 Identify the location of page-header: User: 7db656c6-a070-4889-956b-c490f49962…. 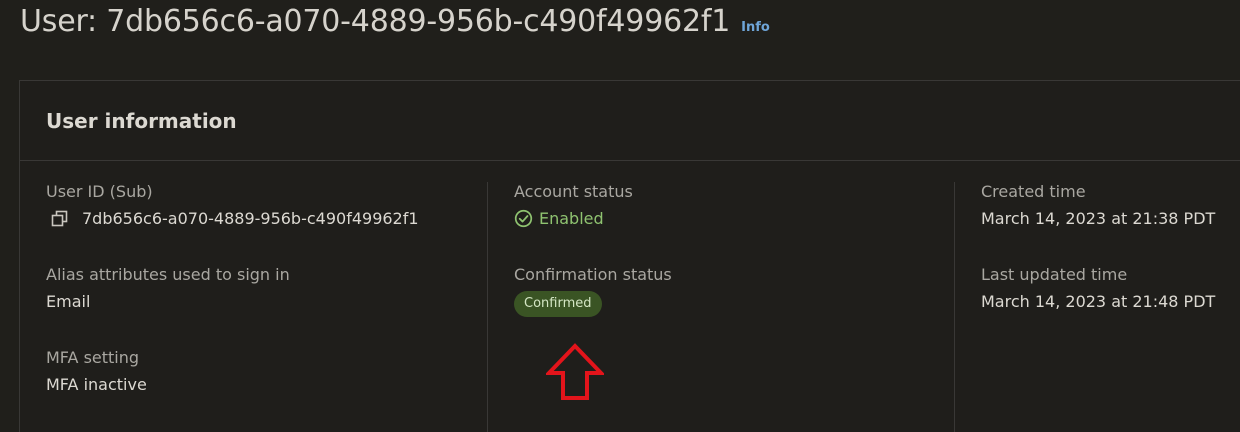
(395, 21).